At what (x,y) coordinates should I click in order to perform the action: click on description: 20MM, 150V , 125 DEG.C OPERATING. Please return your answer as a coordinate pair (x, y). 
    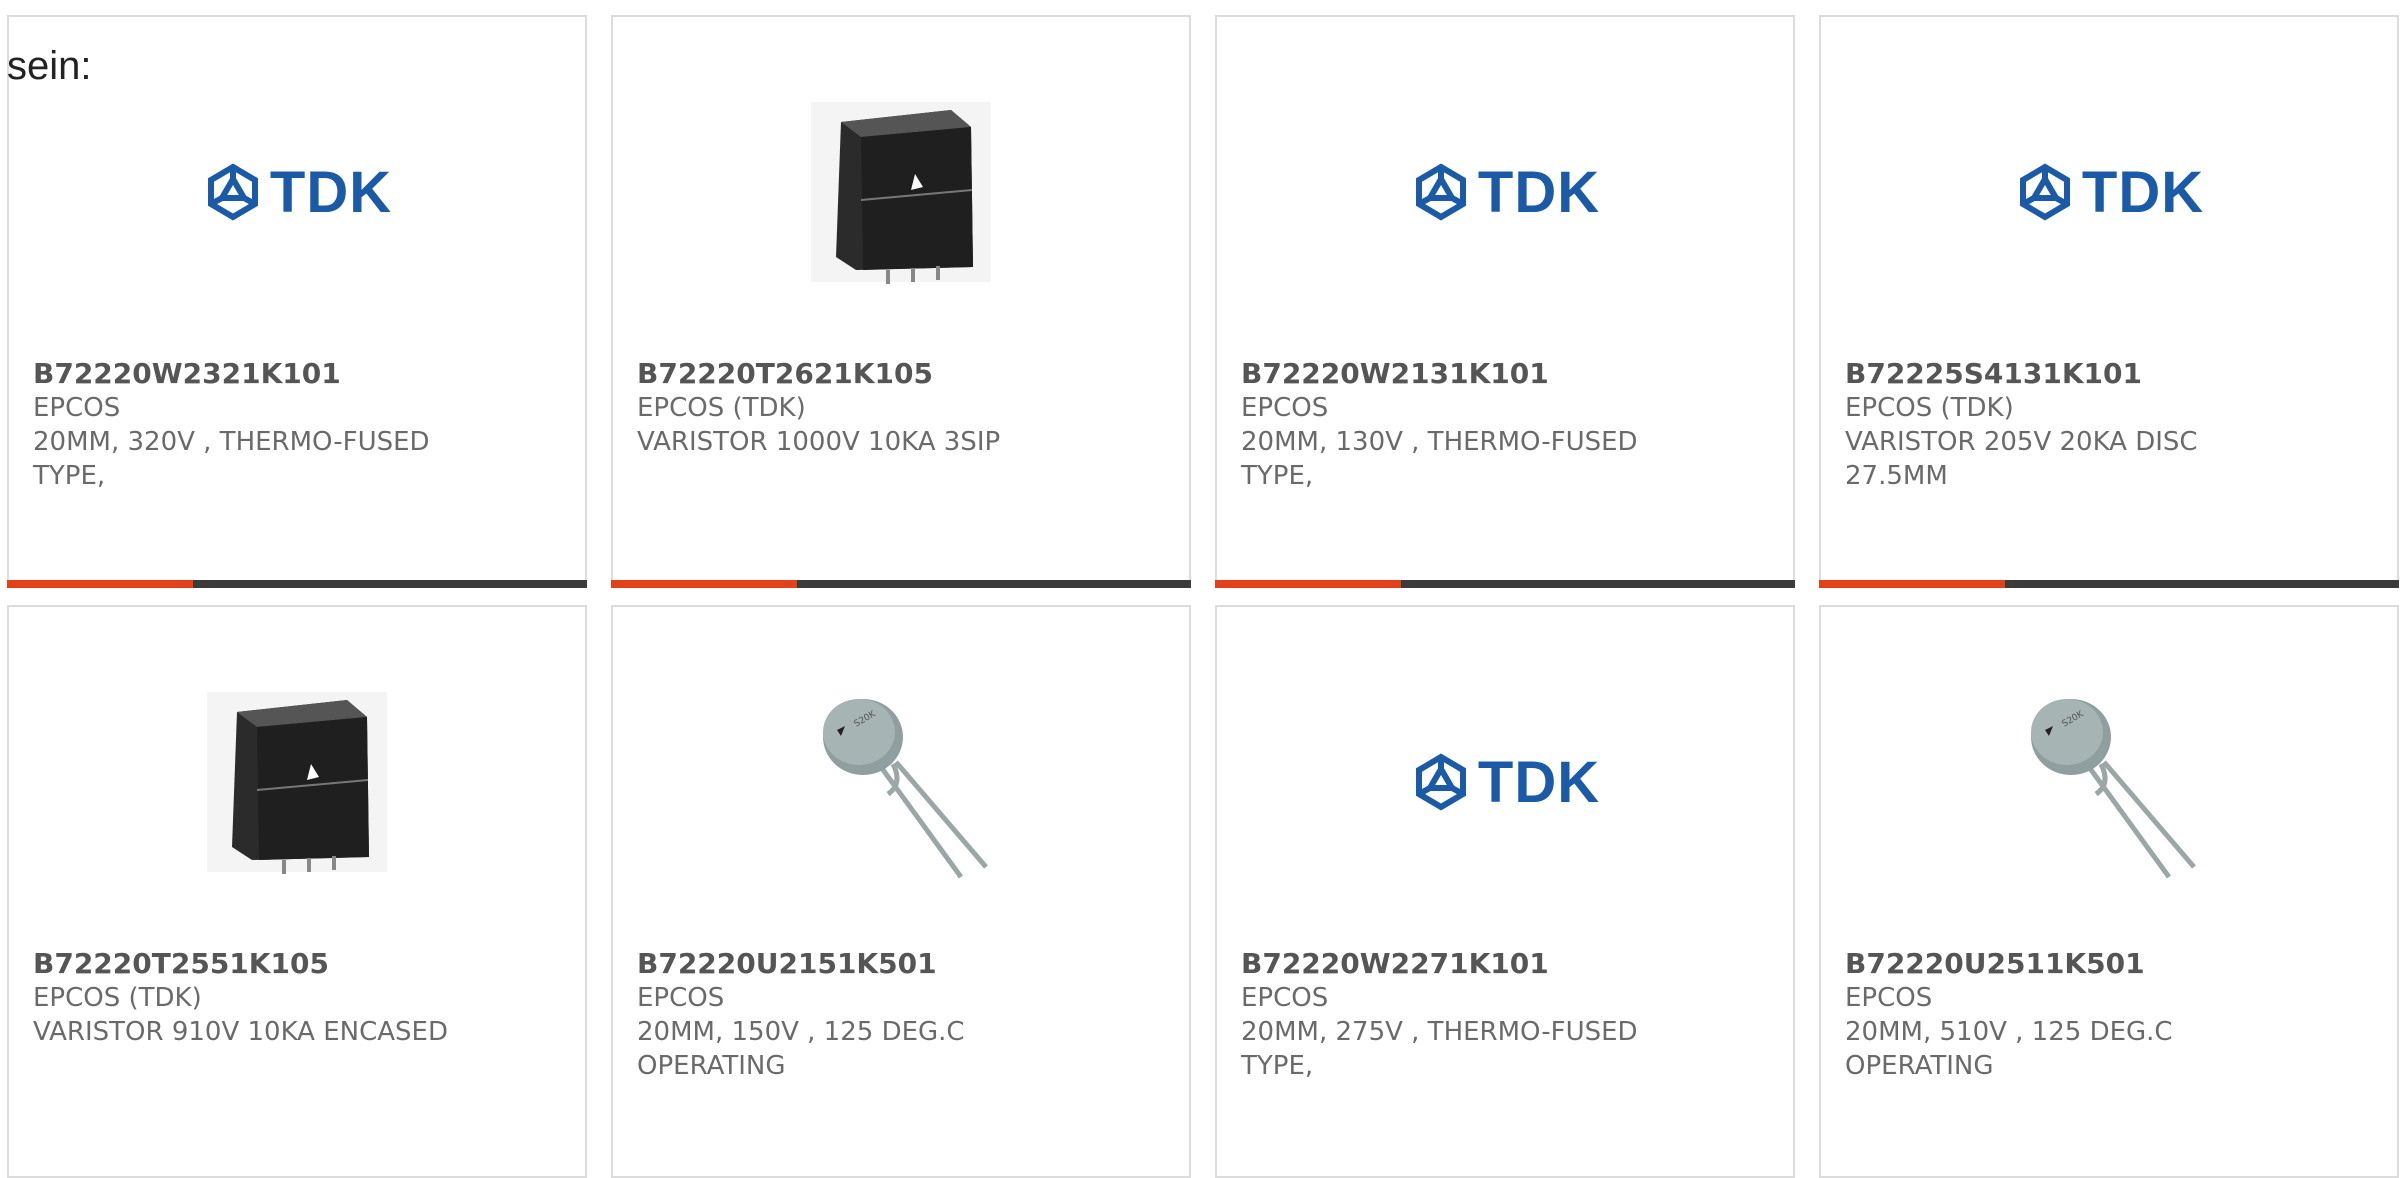
    Looking at the image, I should click on (801, 1049).